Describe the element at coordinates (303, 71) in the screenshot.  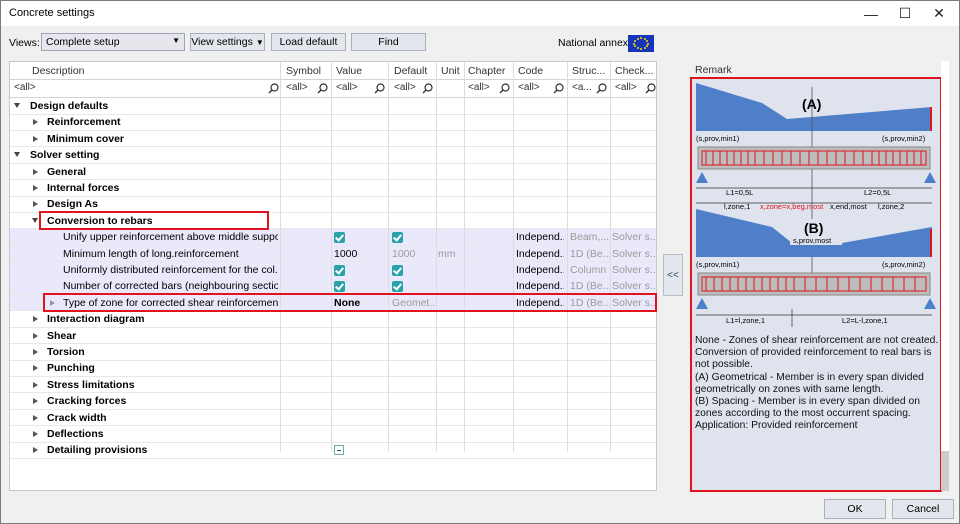
I see `column-header: Symbol` at that location.